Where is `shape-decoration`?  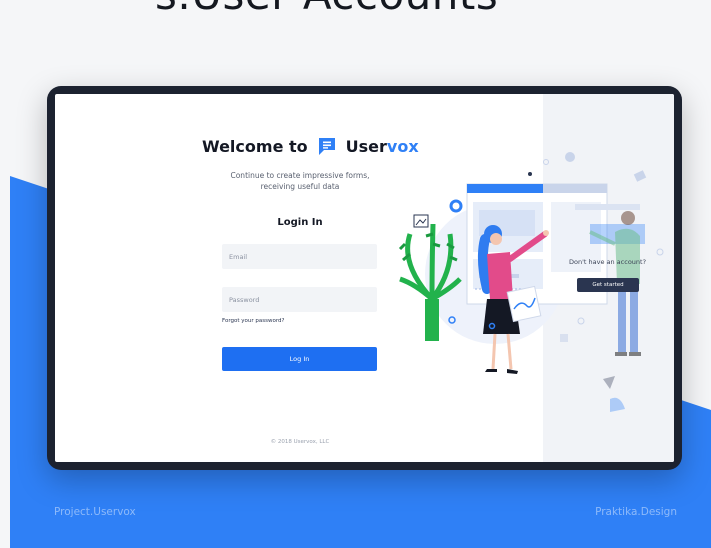
shape-decoration is located at coordinates (609, 382).